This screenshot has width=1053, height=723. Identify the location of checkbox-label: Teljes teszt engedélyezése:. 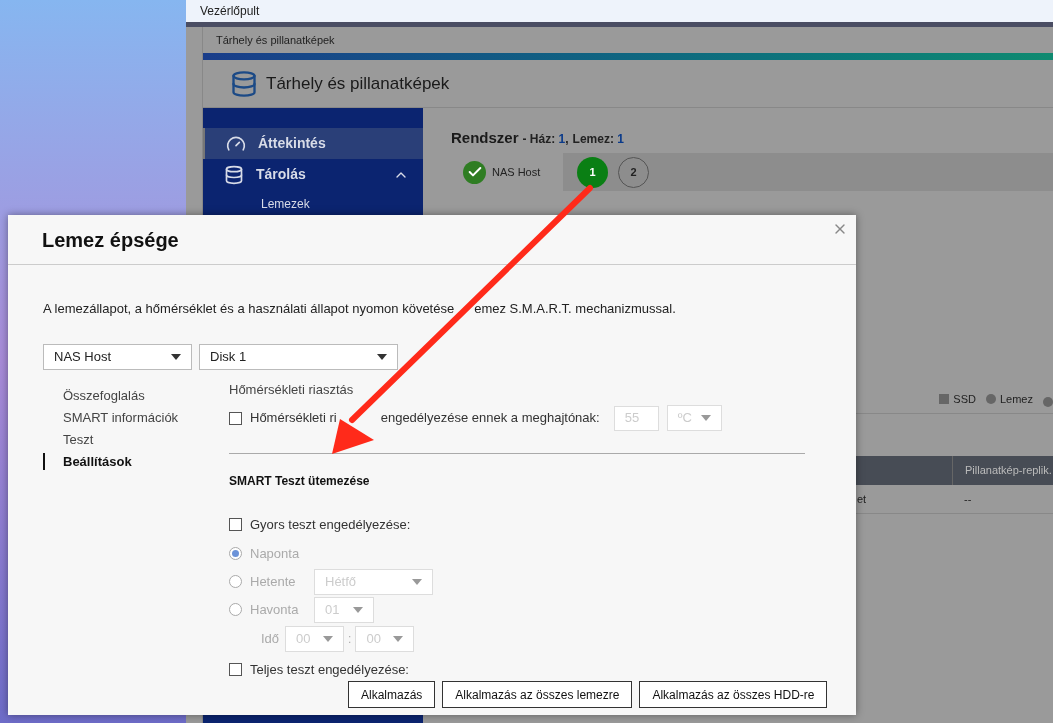
(329, 669).